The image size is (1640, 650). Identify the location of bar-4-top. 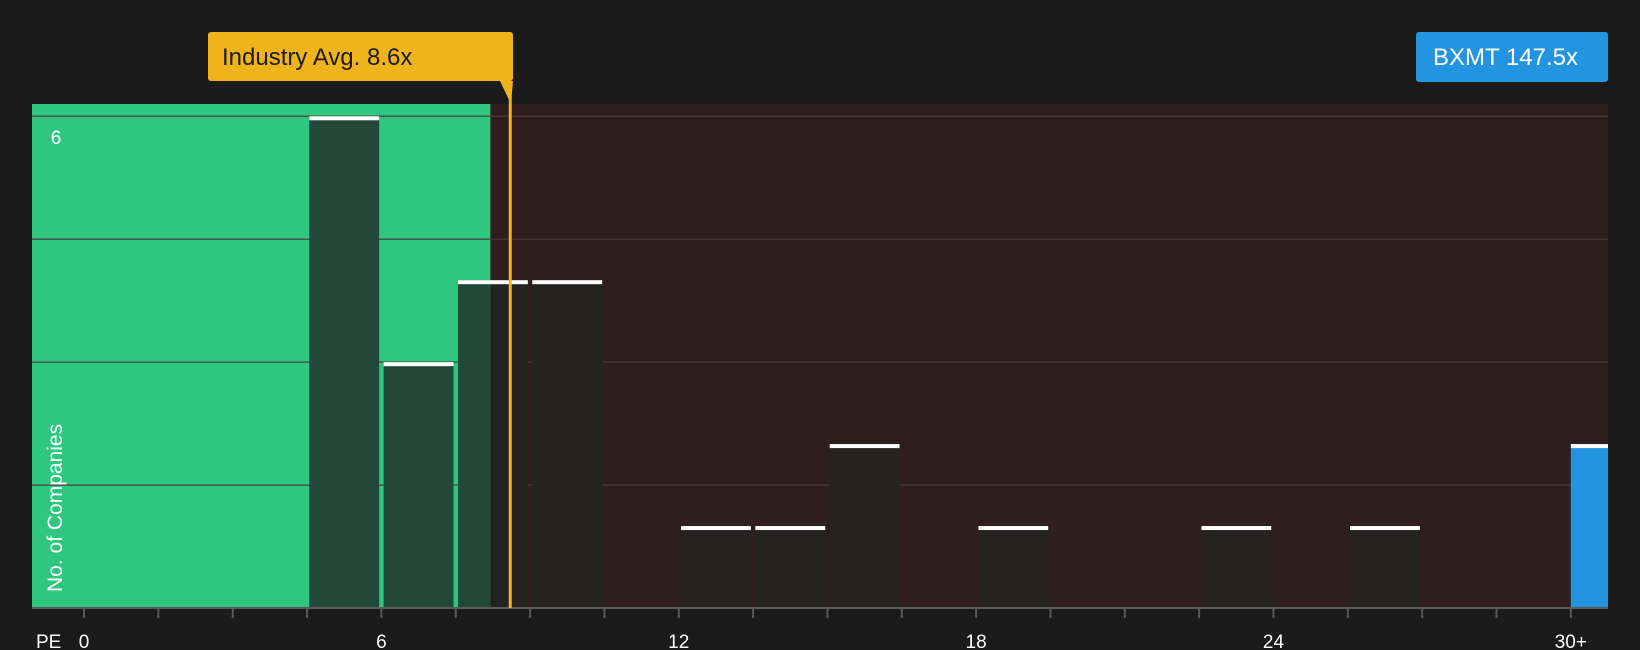
(715, 528).